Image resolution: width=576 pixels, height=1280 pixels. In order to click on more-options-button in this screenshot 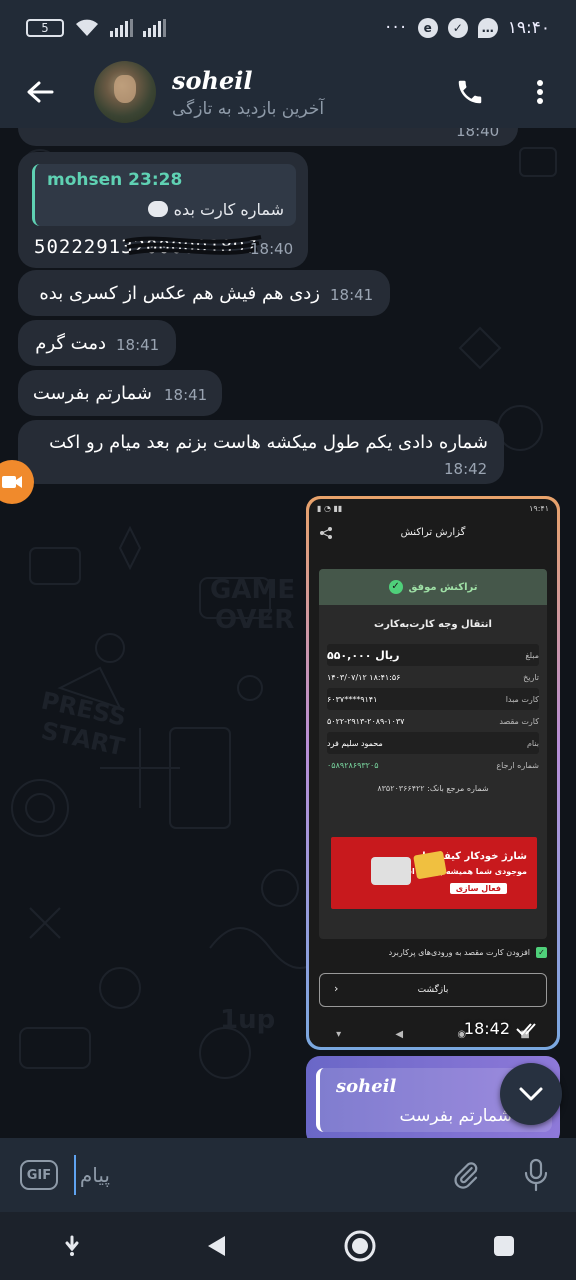, I will do `click(540, 92)`.